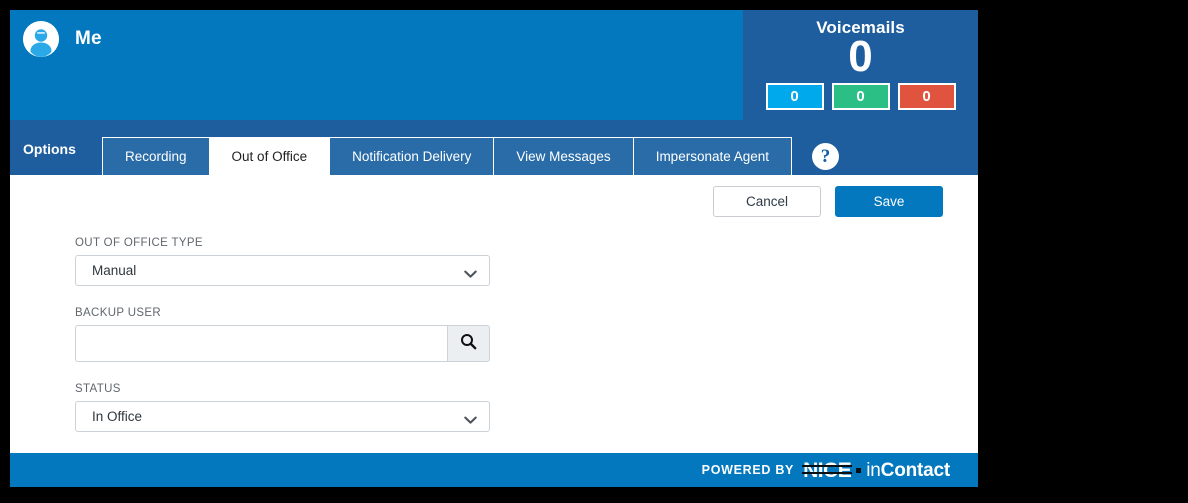 The width and height of the screenshot is (1188, 503). I want to click on nice-strike-upper, so click(827, 465).